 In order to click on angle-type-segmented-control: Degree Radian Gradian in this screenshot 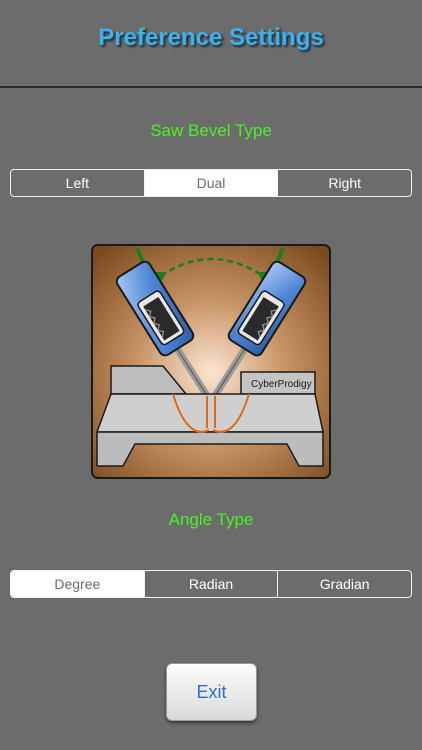, I will do `click(211, 584)`.